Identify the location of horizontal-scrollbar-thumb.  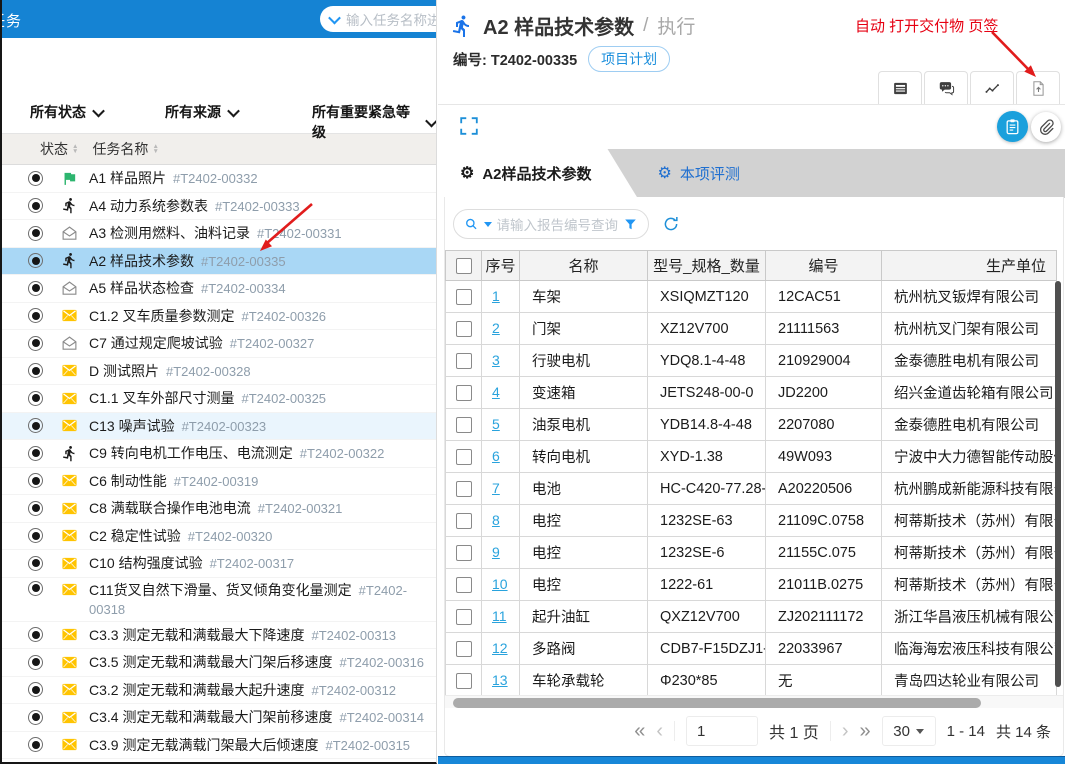
(717, 702).